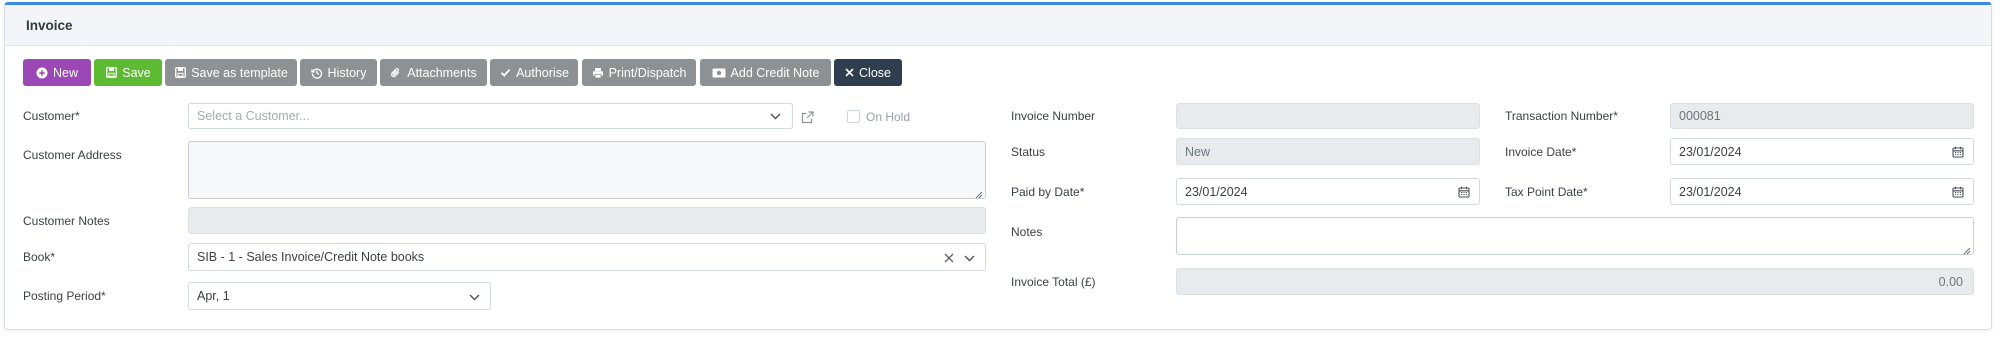 The width and height of the screenshot is (2000, 338). Describe the element at coordinates (1950, 281) in the screenshot. I see `invoice-total-value: 0.00` at that location.